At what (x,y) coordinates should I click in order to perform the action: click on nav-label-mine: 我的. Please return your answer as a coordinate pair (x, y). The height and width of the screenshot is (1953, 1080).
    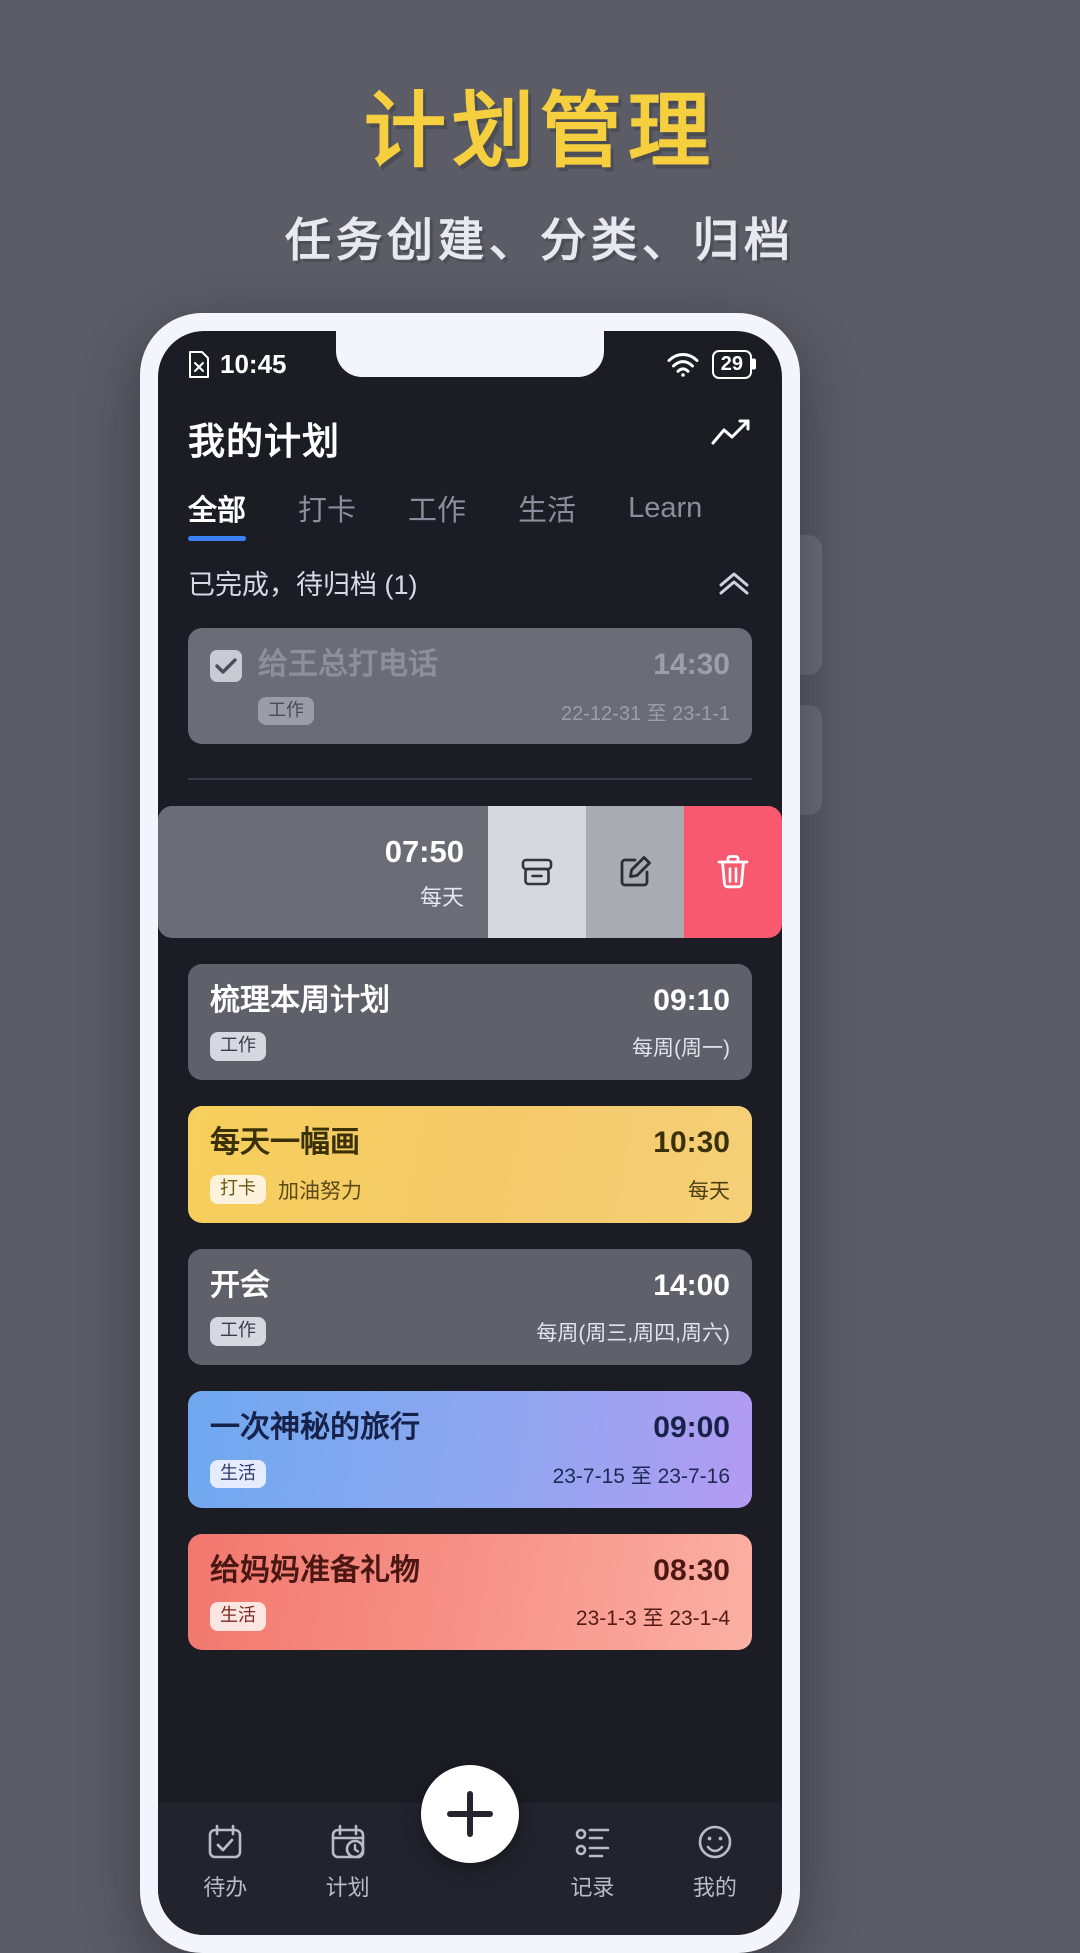
    Looking at the image, I should click on (714, 1887).